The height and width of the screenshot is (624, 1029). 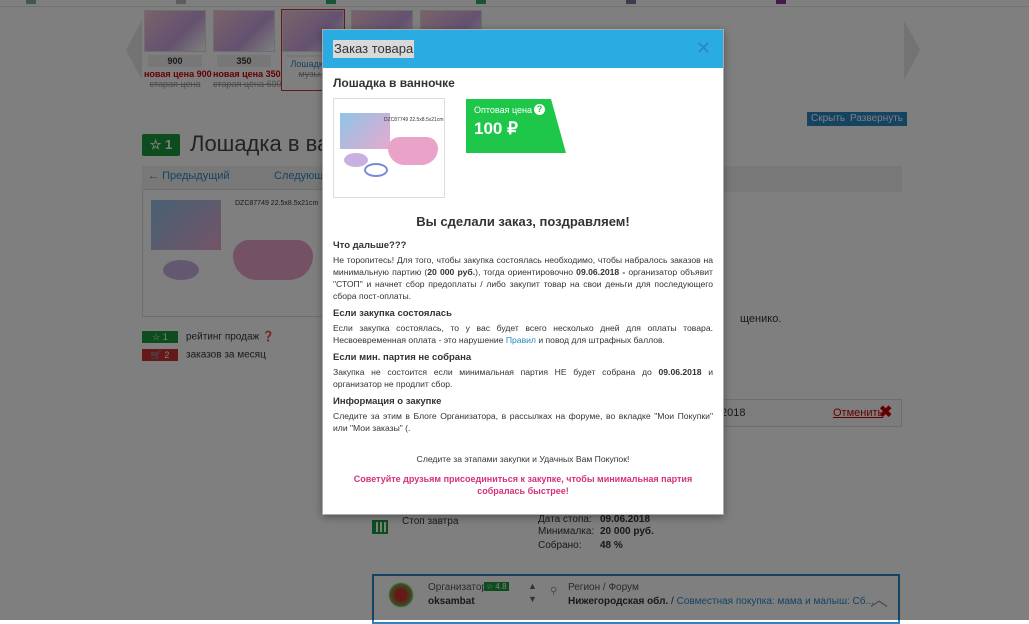 What do you see at coordinates (365, 131) in the screenshot?
I see `product-box-graphic` at bounding box center [365, 131].